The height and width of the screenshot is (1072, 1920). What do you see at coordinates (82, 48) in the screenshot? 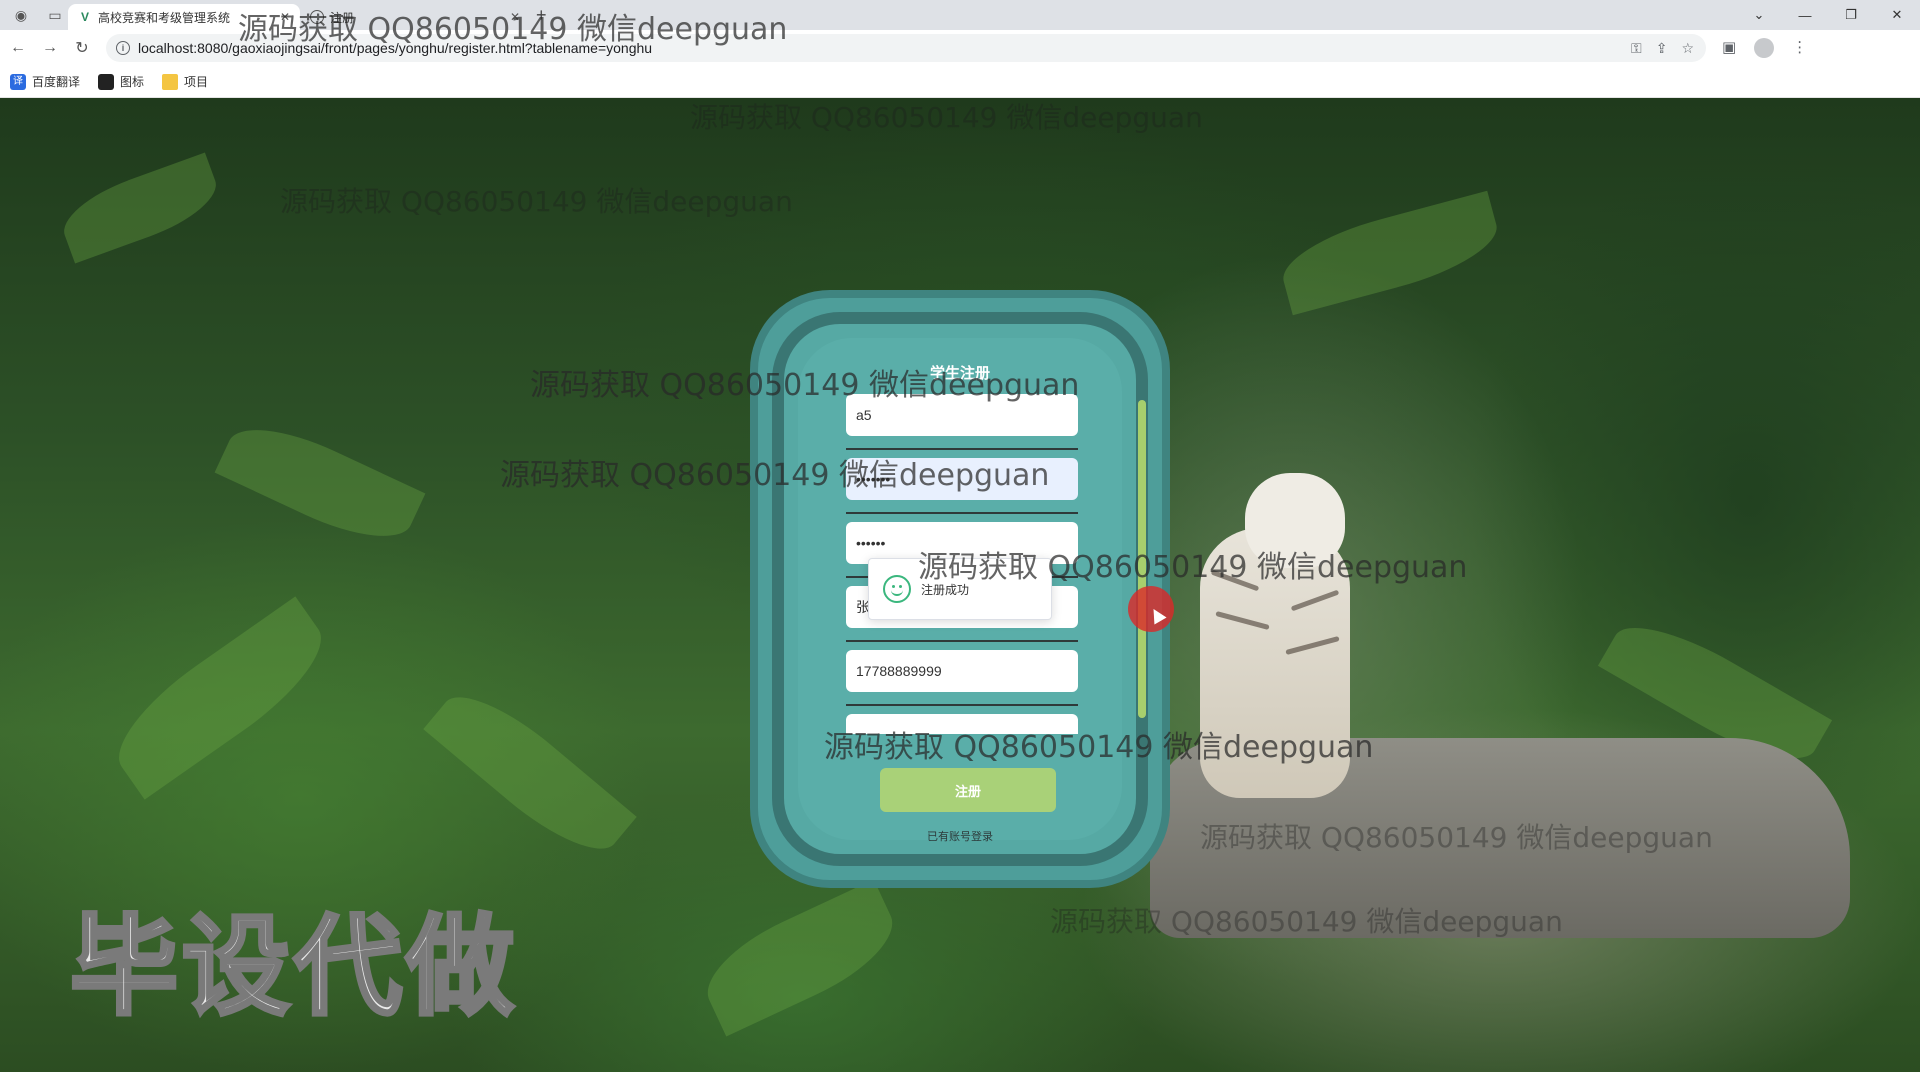
I see `reload-icon: ↻` at bounding box center [82, 48].